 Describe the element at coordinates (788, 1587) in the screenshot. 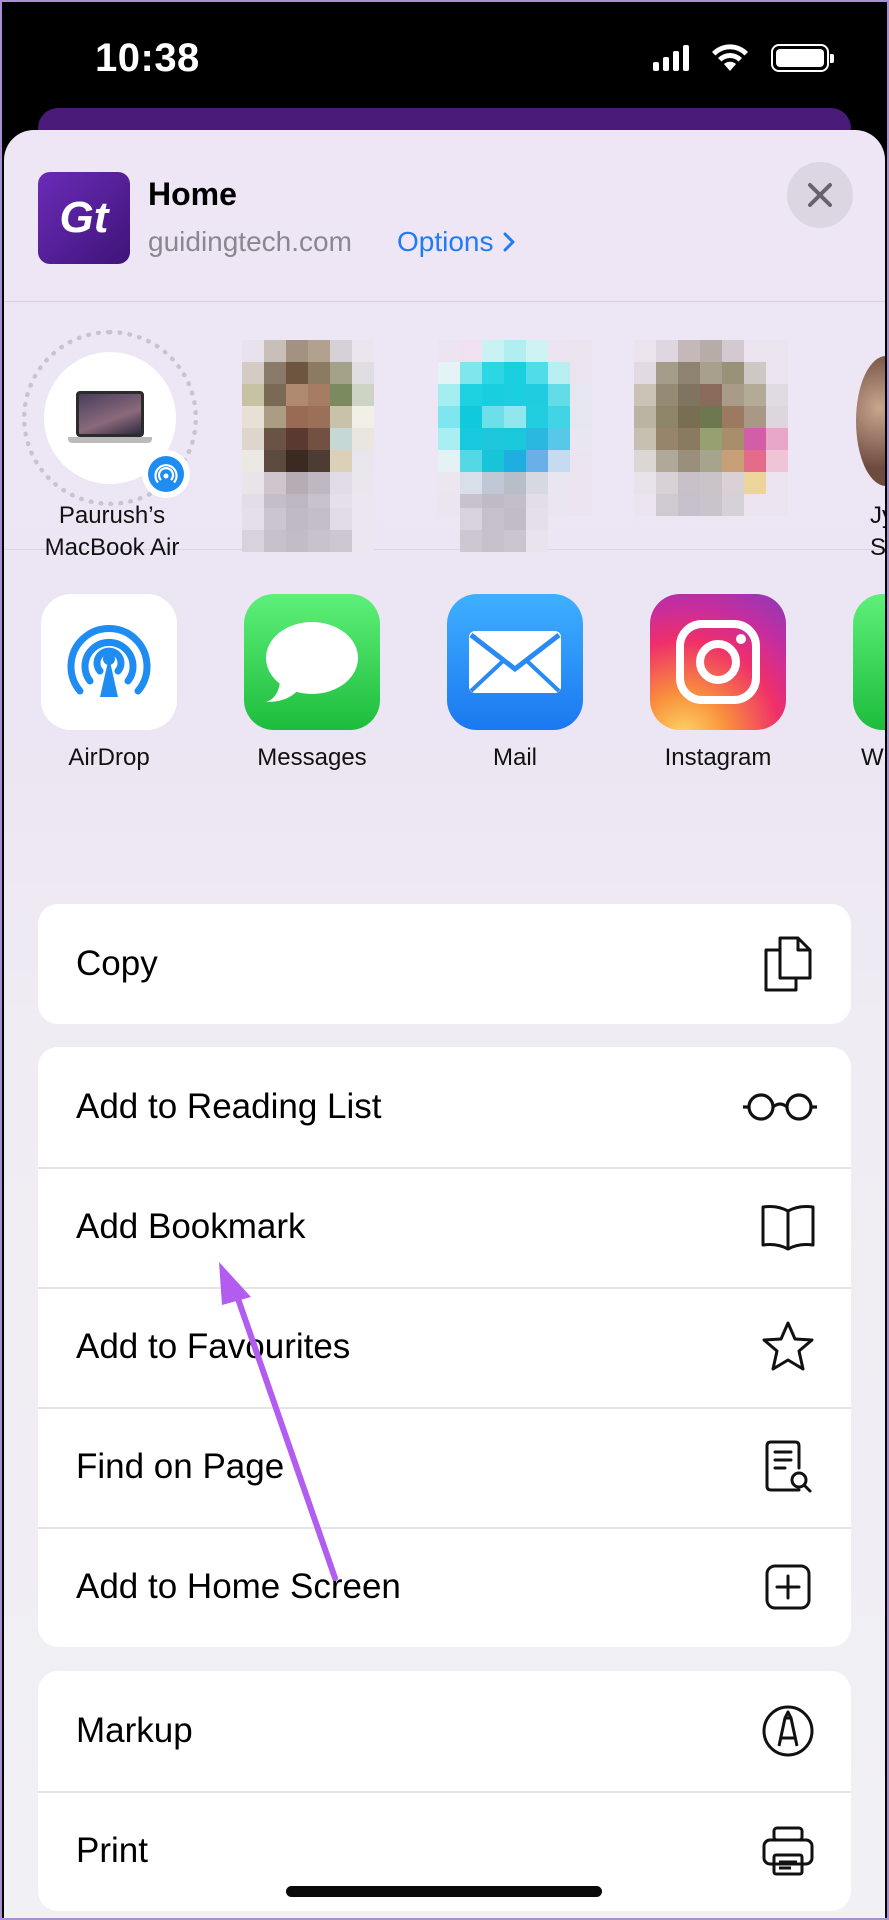

I see `plus-square-icon` at that location.